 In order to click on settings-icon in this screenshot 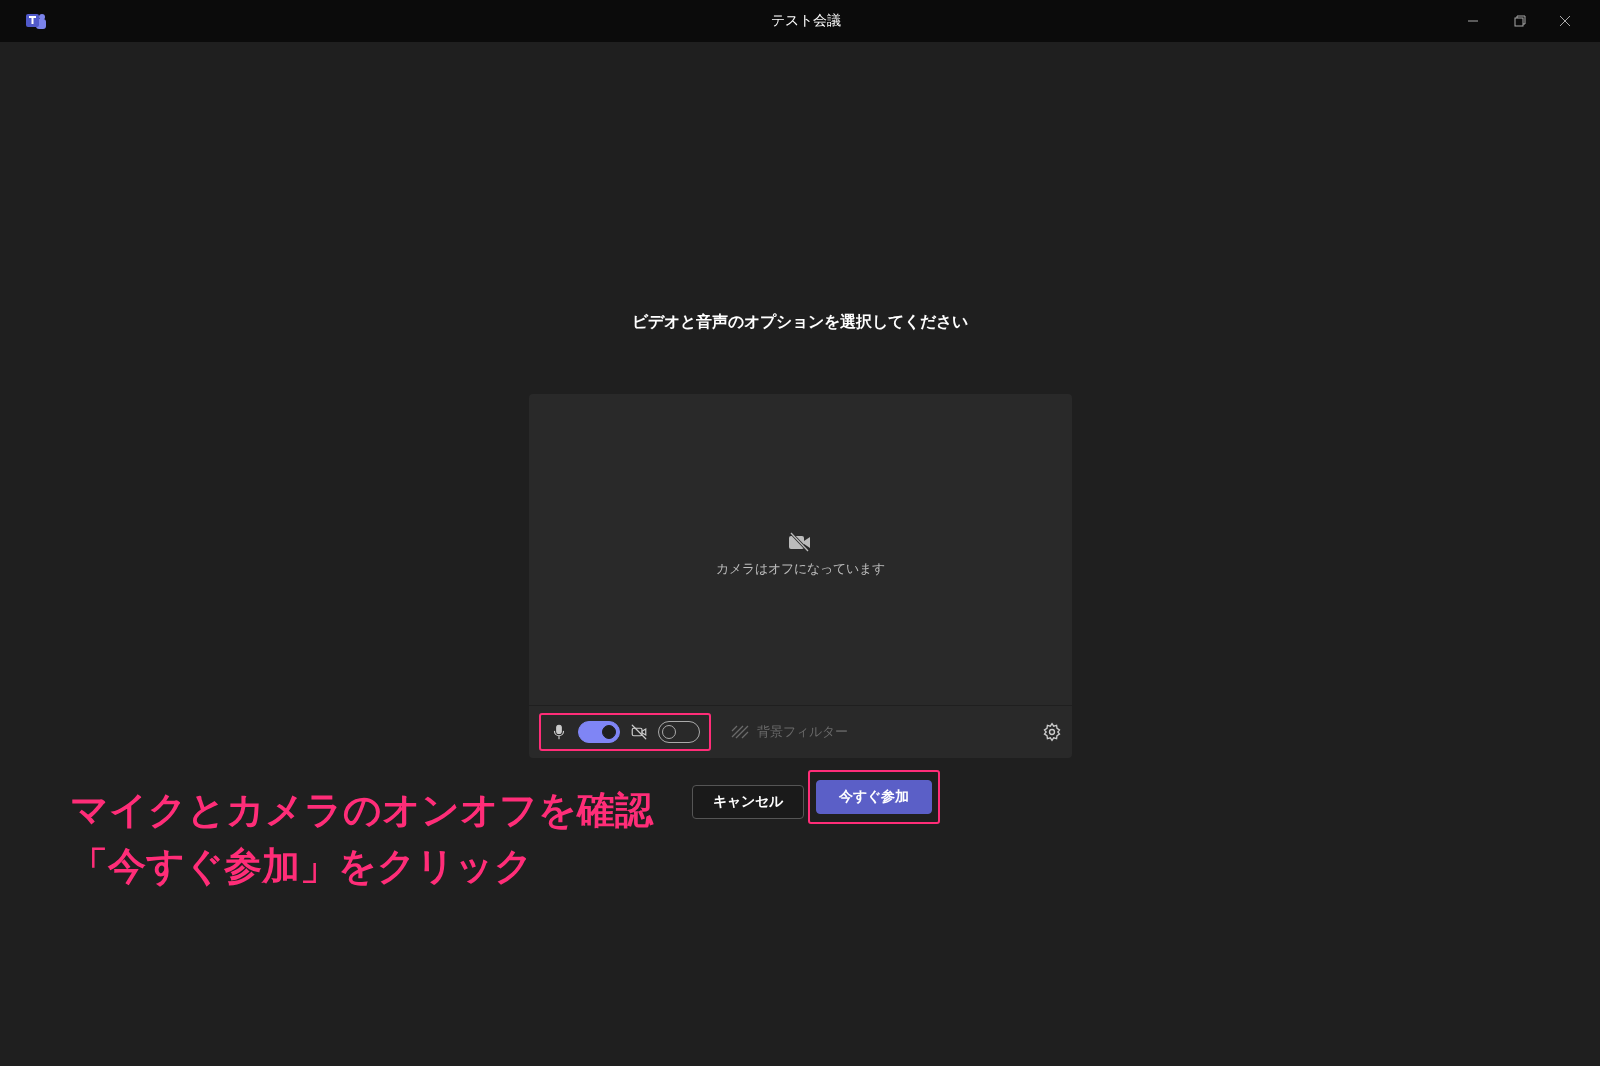, I will do `click(1051, 732)`.